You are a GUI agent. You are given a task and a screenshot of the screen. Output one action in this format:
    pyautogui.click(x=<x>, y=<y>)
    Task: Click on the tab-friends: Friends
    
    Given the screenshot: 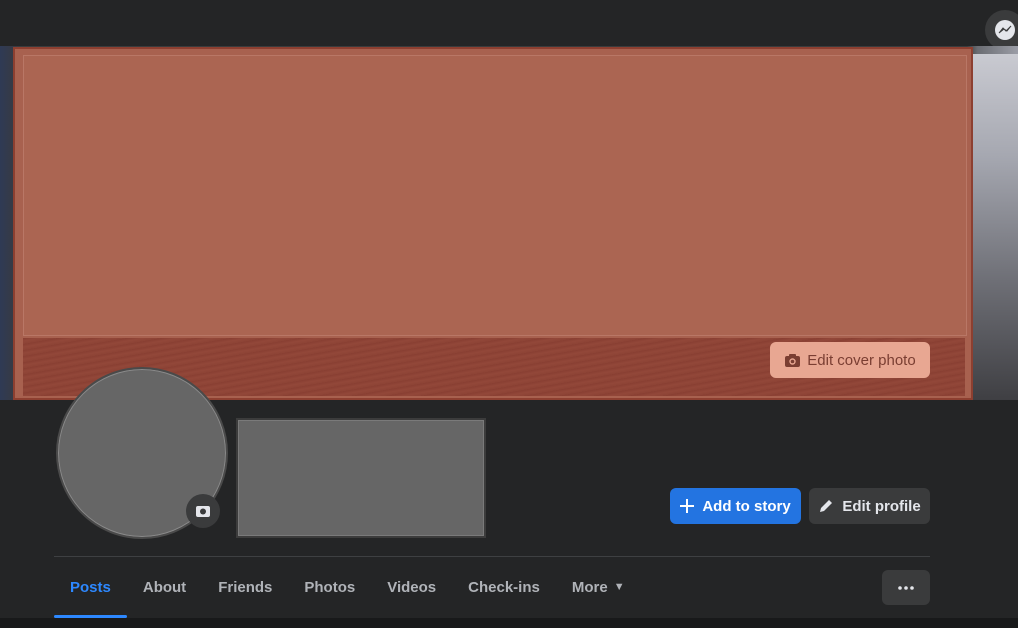 What is the action you would take?
    pyautogui.click(x=245, y=587)
    